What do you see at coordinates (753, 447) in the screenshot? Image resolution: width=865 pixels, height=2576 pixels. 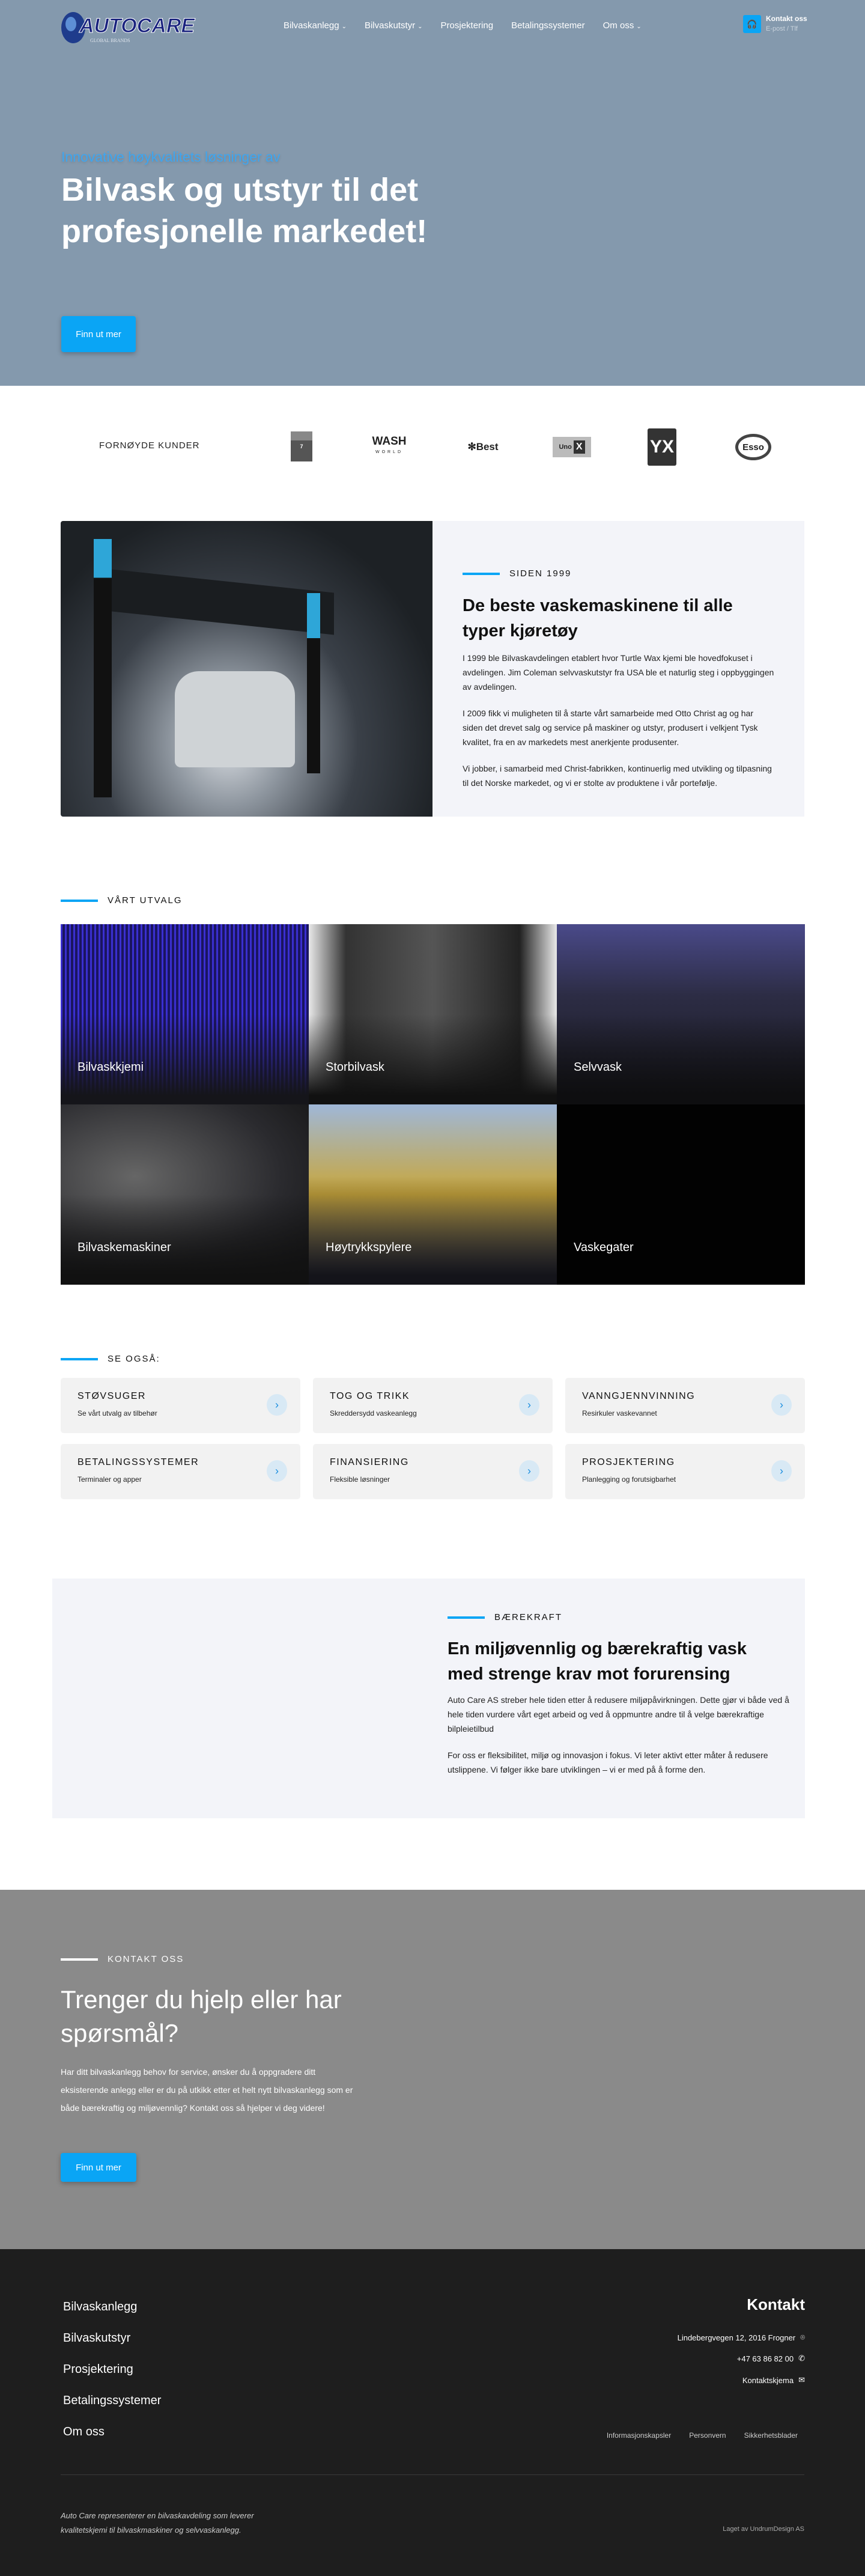 I see `esso-logo: Esso` at bounding box center [753, 447].